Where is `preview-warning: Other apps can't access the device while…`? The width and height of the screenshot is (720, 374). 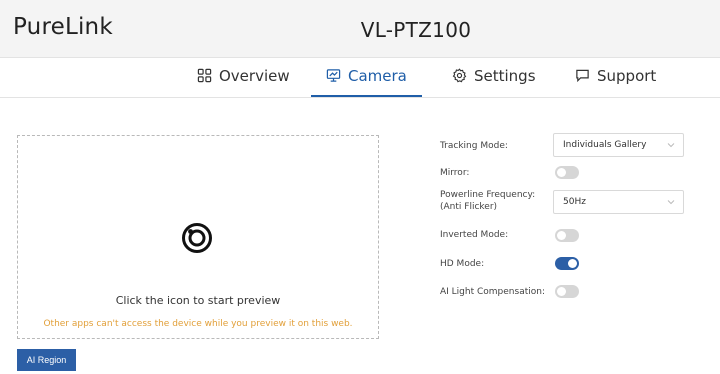 preview-warning: Other apps can't access the device while… is located at coordinates (198, 324).